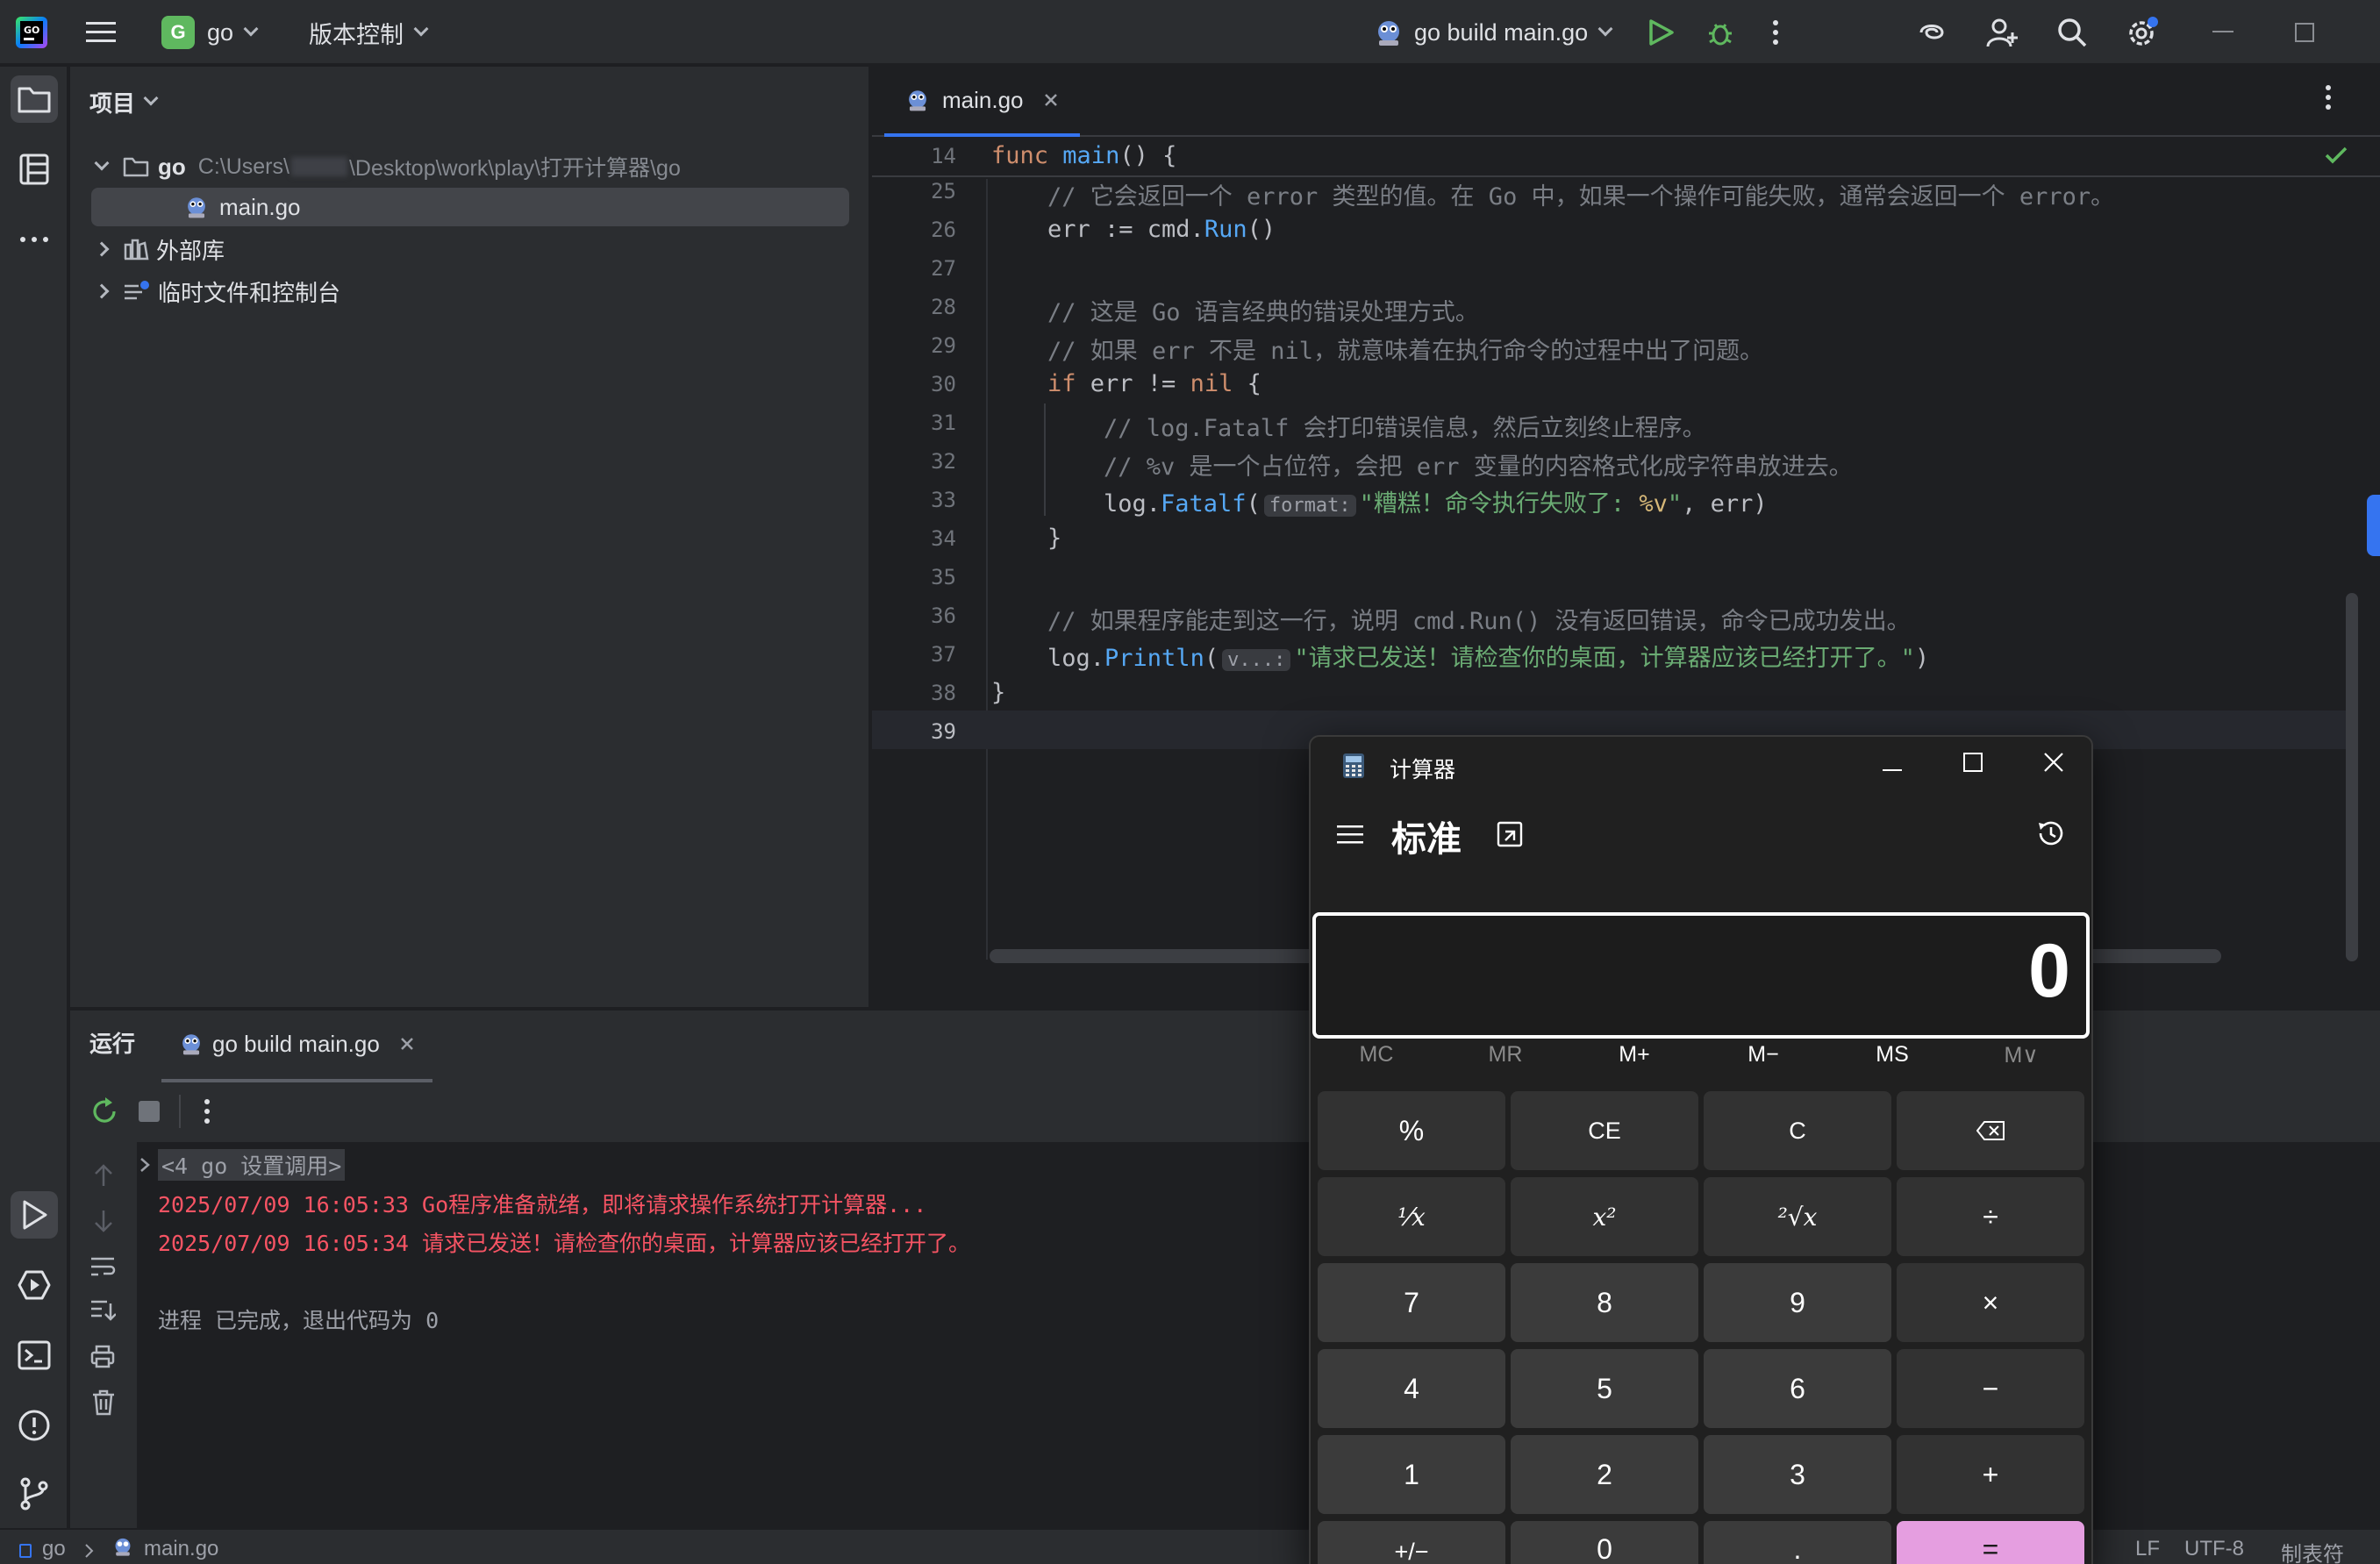 The width and height of the screenshot is (2380, 1564). Describe the element at coordinates (1411, 1130) in the screenshot. I see `percent-button: %` at that location.